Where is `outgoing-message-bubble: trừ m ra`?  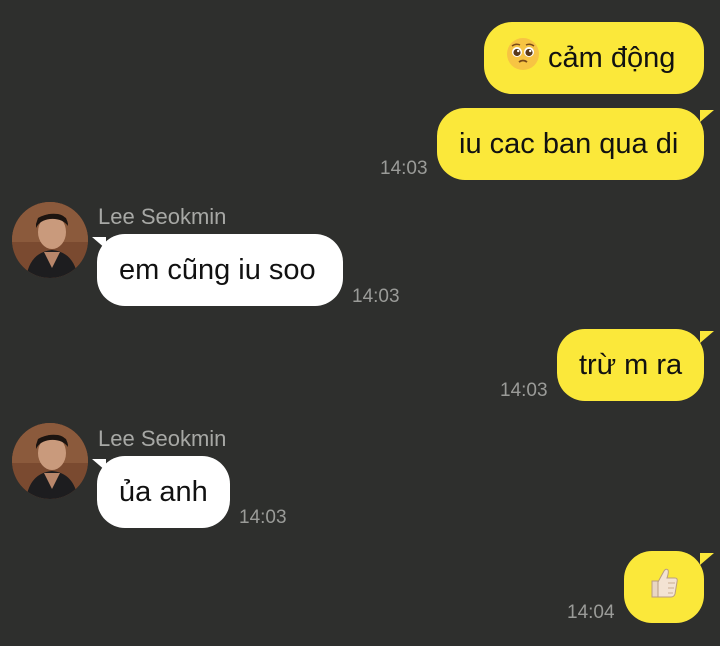 outgoing-message-bubble: trừ m ra is located at coordinates (630, 365).